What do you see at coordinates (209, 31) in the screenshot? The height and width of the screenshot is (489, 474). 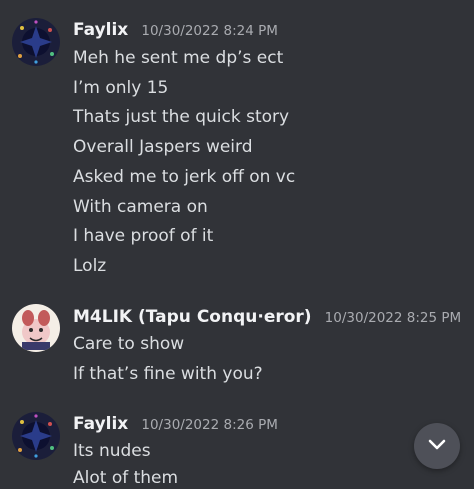 I see `timestamp: 10/30/2022 8:24 PM` at bounding box center [209, 31].